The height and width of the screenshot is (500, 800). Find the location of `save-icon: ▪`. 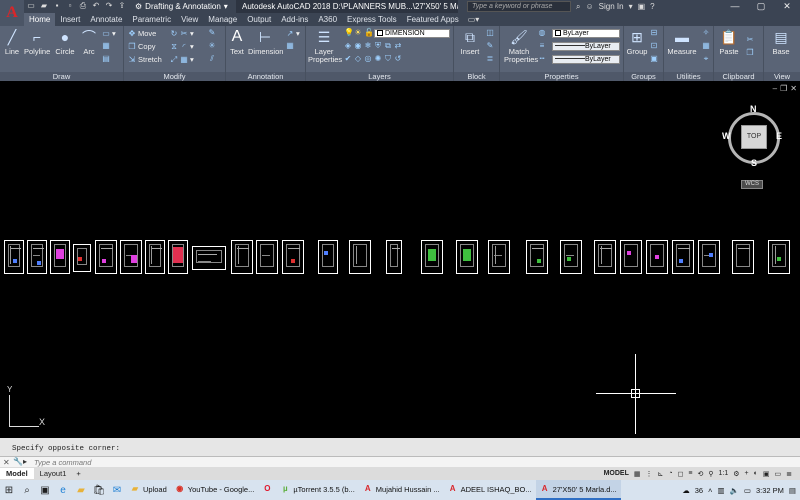

save-icon: ▪ is located at coordinates (57, 6).